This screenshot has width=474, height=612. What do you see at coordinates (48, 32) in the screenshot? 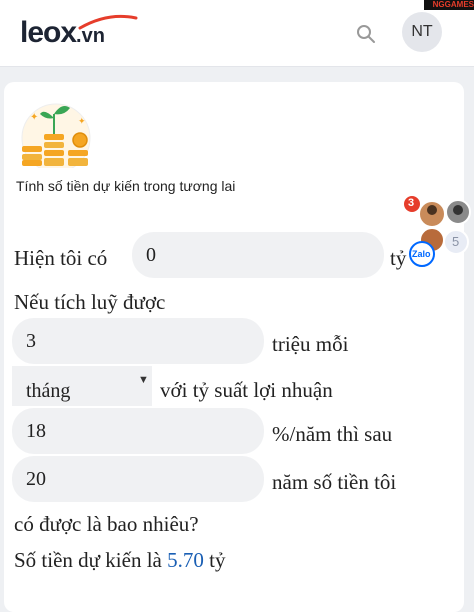
I see `logo-brand: leox` at bounding box center [48, 32].